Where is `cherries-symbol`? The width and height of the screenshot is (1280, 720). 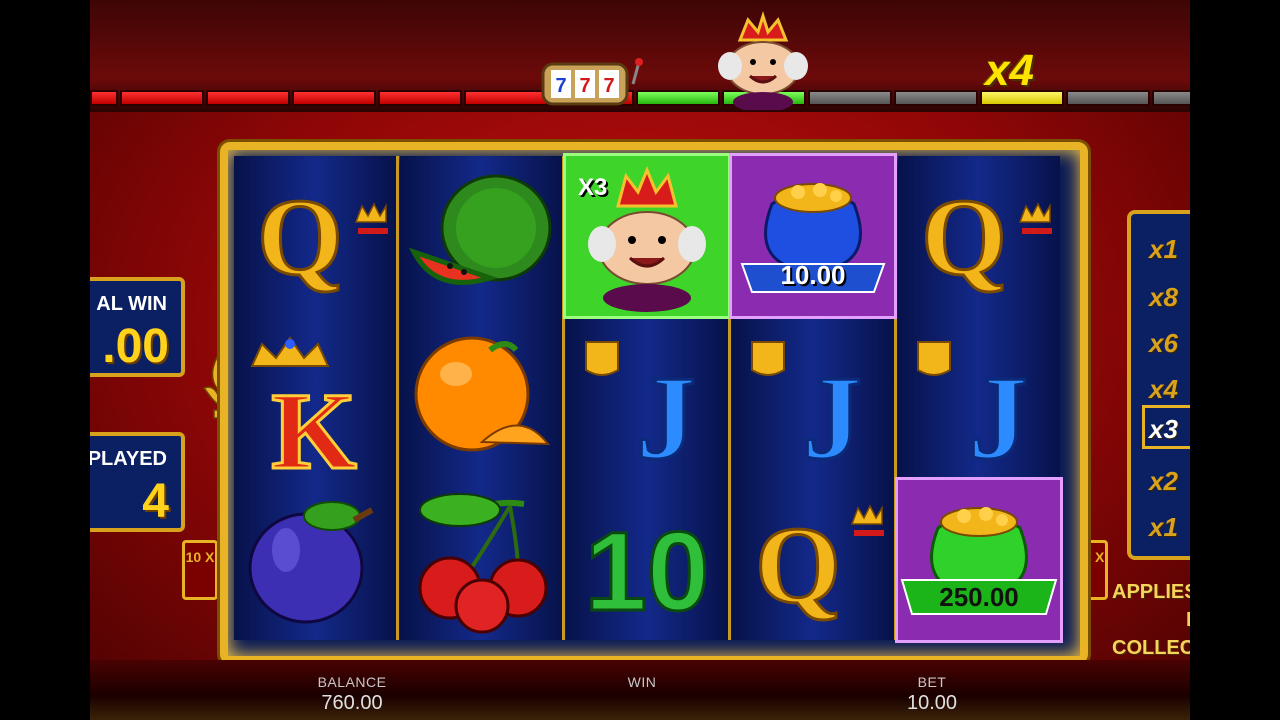 cherries-symbol is located at coordinates (481, 560).